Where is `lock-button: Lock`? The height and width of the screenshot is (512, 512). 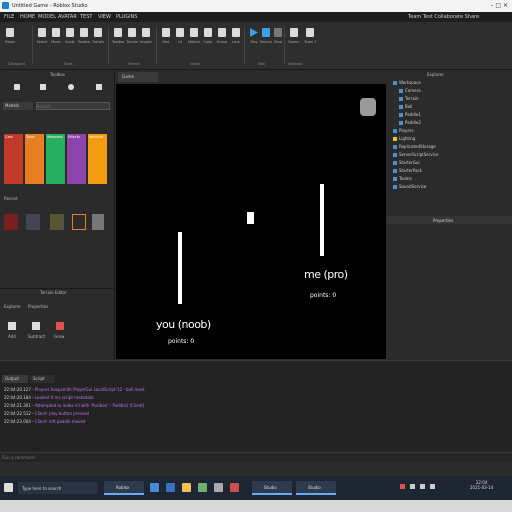
lock-button: Lock is located at coordinates (236, 41).